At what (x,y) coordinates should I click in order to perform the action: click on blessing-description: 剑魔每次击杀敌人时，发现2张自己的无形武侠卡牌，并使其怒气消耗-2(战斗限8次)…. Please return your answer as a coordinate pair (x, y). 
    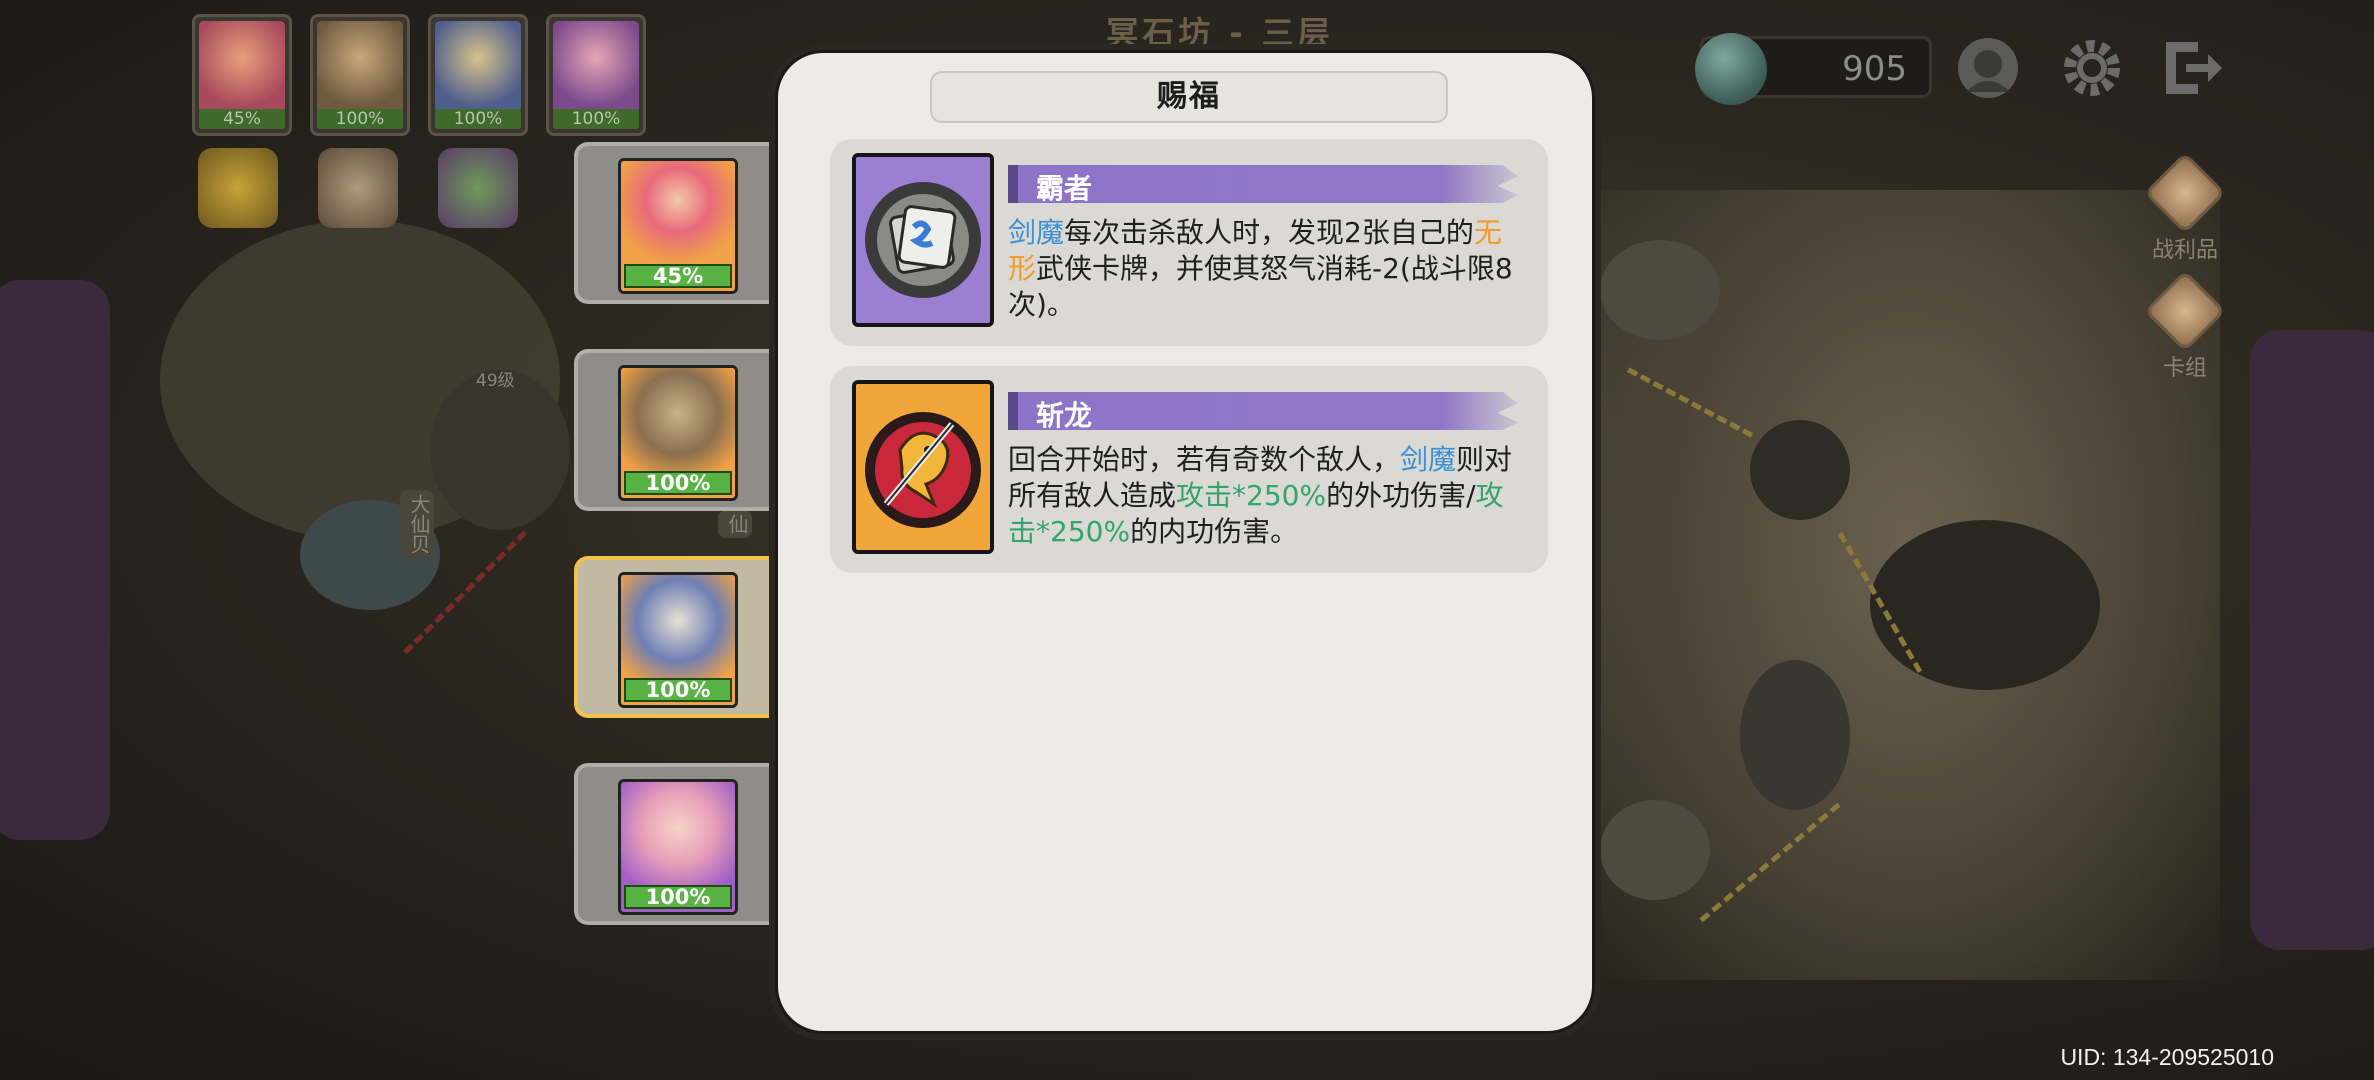
    Looking at the image, I should click on (1267, 269).